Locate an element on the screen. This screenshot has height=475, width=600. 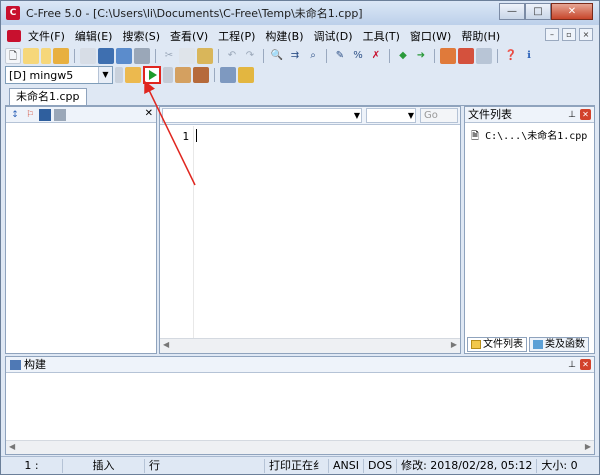
rebuild-icon is located at coordinates (201, 75).